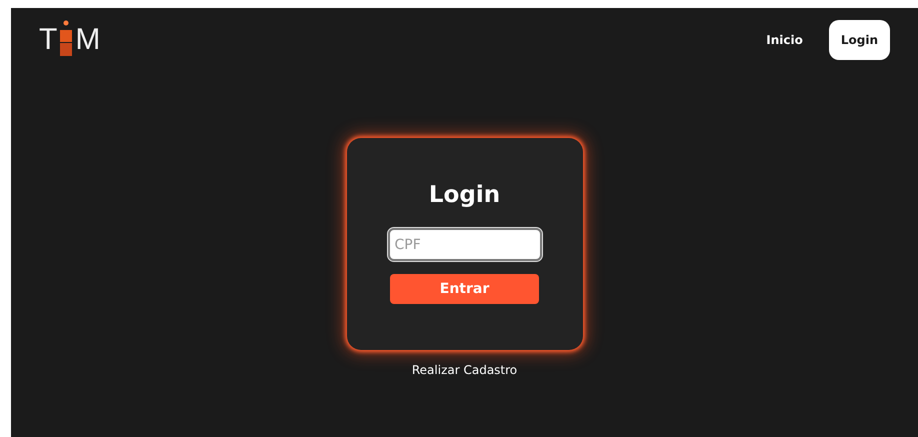 The height and width of the screenshot is (437, 918). Describe the element at coordinates (465, 244) in the screenshot. I see `cpf-field: CPF` at that location.